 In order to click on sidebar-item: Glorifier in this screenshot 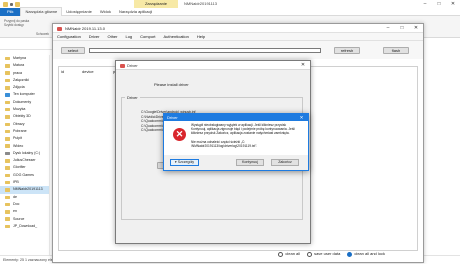, I will do `click(24, 167)`.